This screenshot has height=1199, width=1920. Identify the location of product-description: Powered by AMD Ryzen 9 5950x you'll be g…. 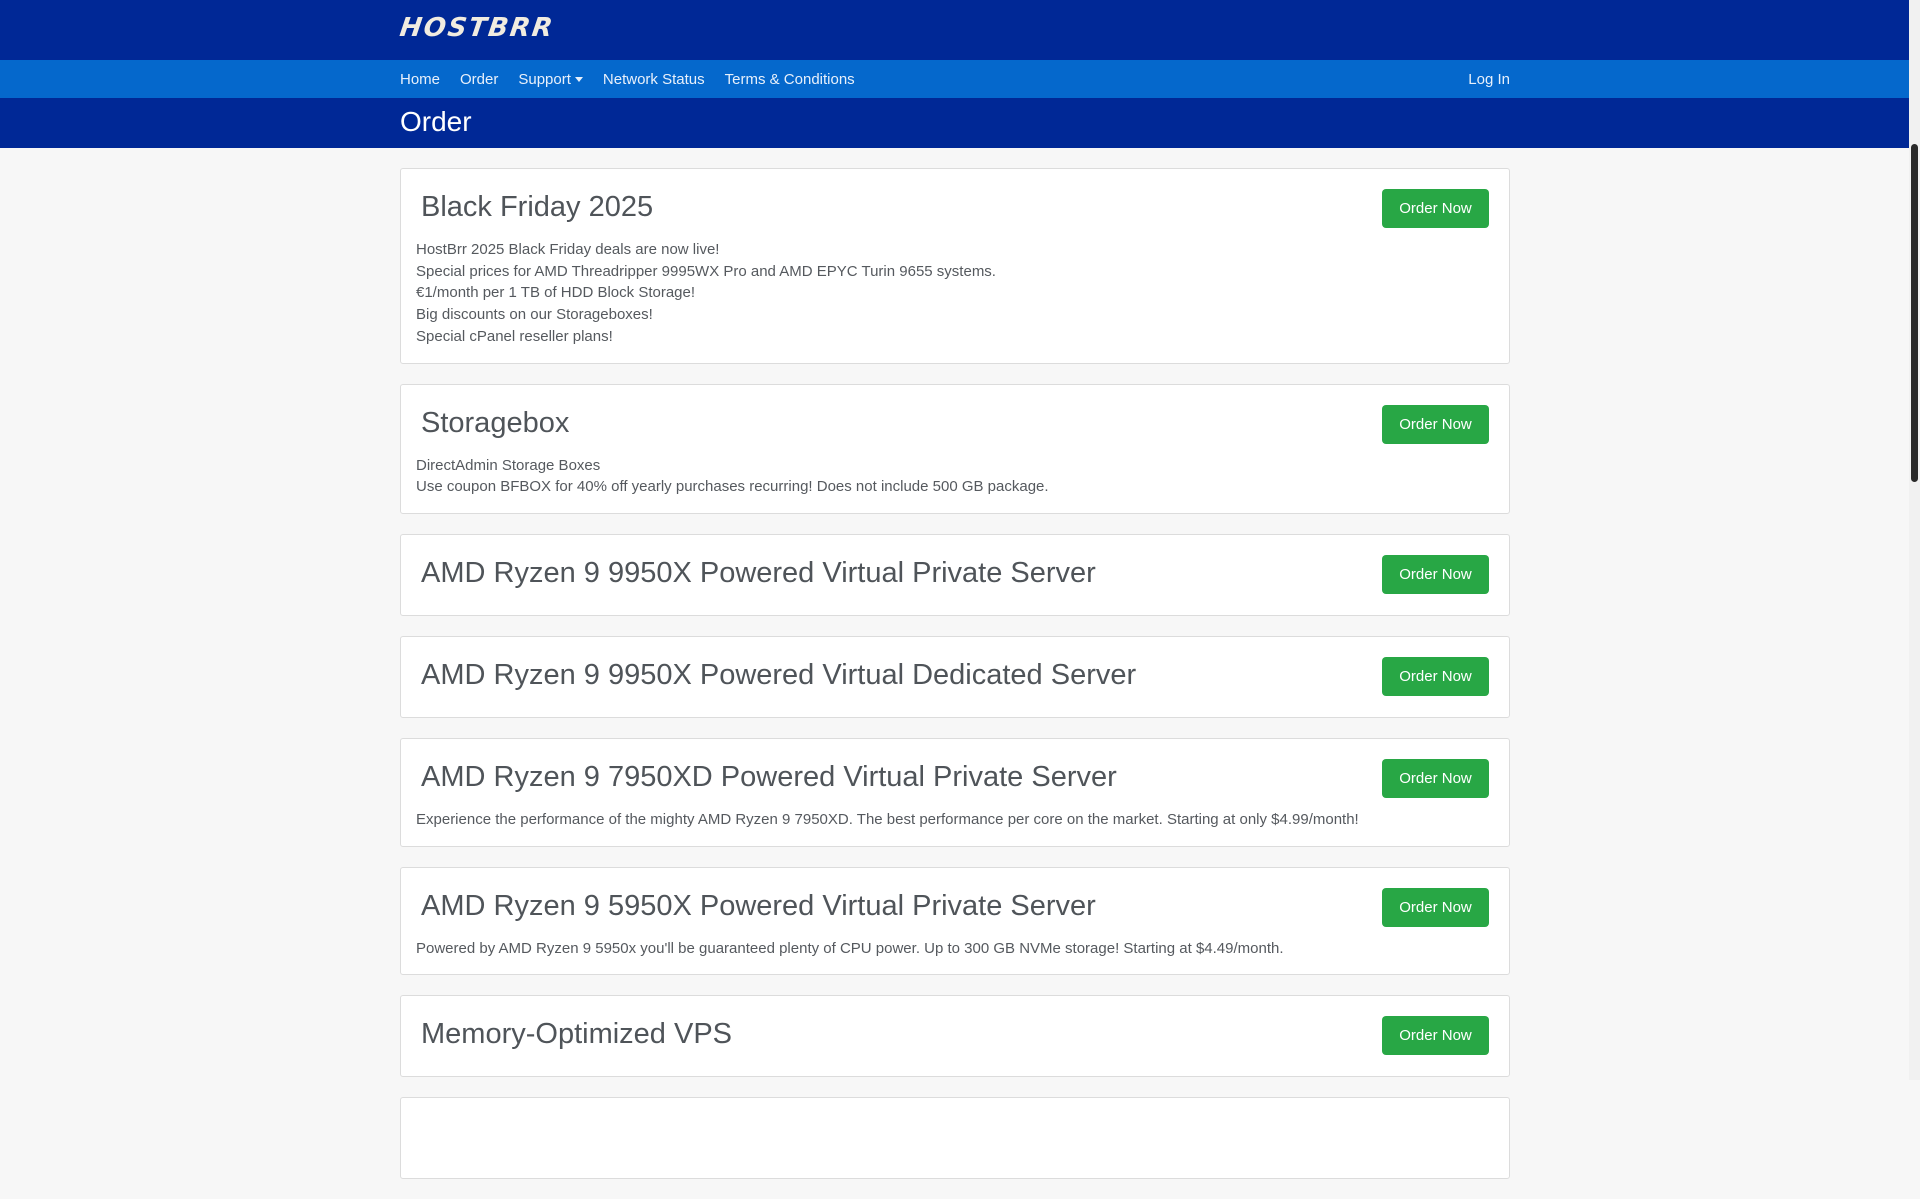
(952, 949).